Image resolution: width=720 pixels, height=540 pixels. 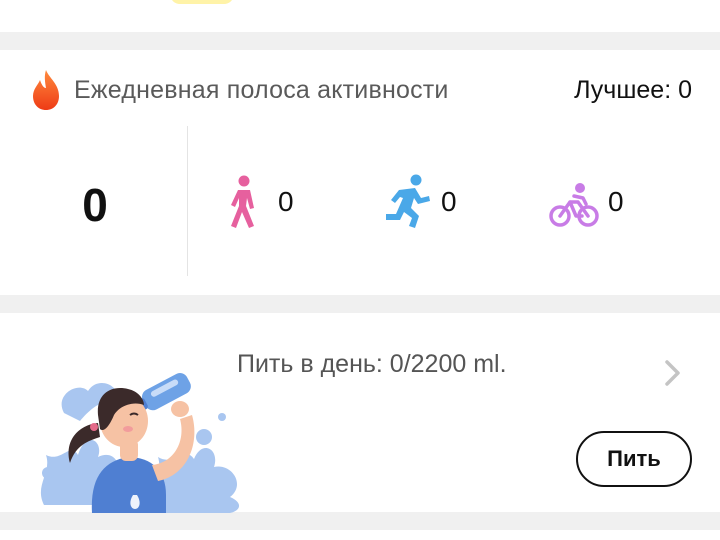 I want to click on streak-title: Ежедневная полоса активности, so click(x=261, y=90).